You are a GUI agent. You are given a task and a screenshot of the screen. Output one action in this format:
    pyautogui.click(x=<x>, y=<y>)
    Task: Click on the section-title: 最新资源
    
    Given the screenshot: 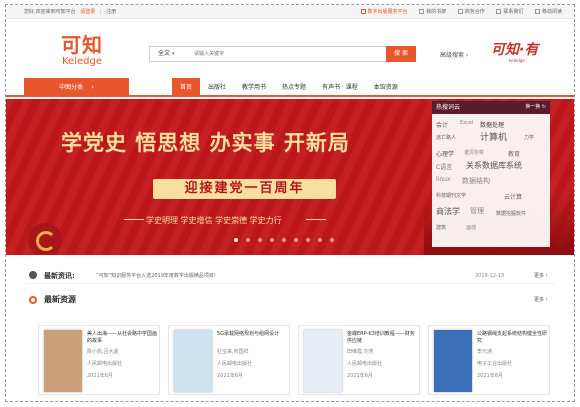 What is the action you would take?
    pyautogui.click(x=60, y=299)
    